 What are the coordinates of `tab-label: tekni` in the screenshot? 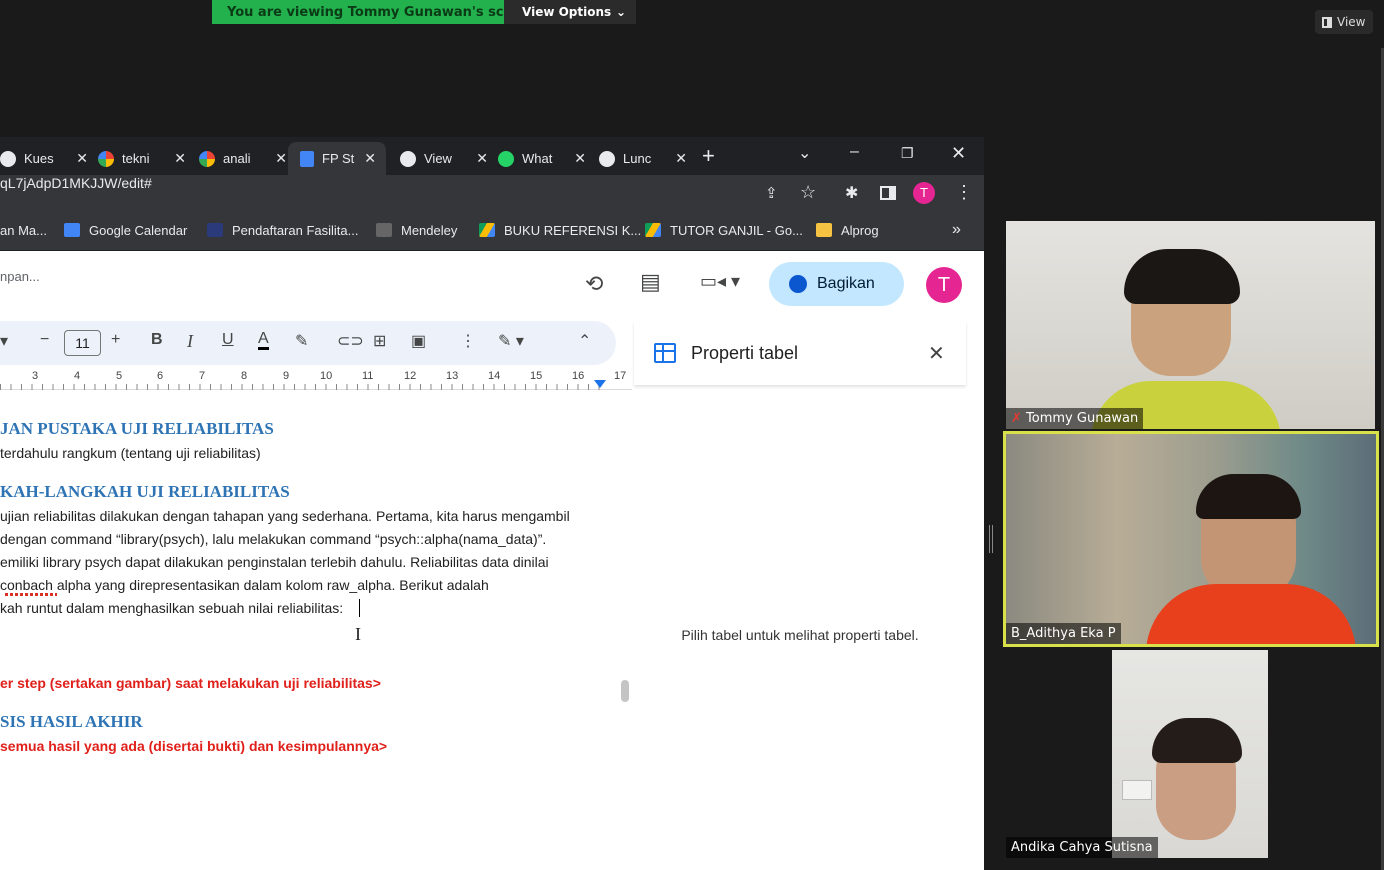 It's located at (136, 158).